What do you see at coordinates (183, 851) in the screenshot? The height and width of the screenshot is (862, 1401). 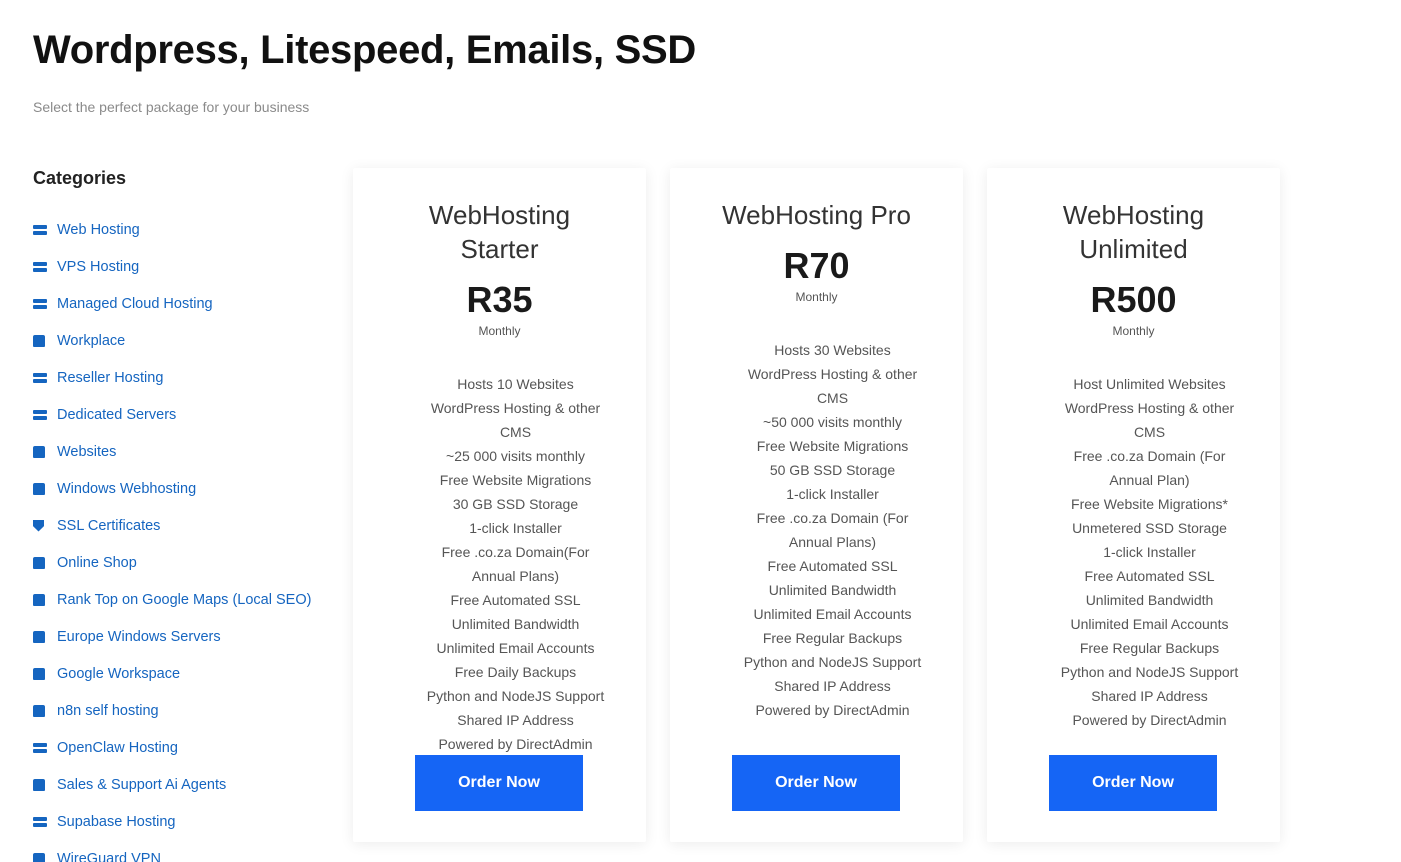 I see `sidebar-item: WireGuard VPN` at bounding box center [183, 851].